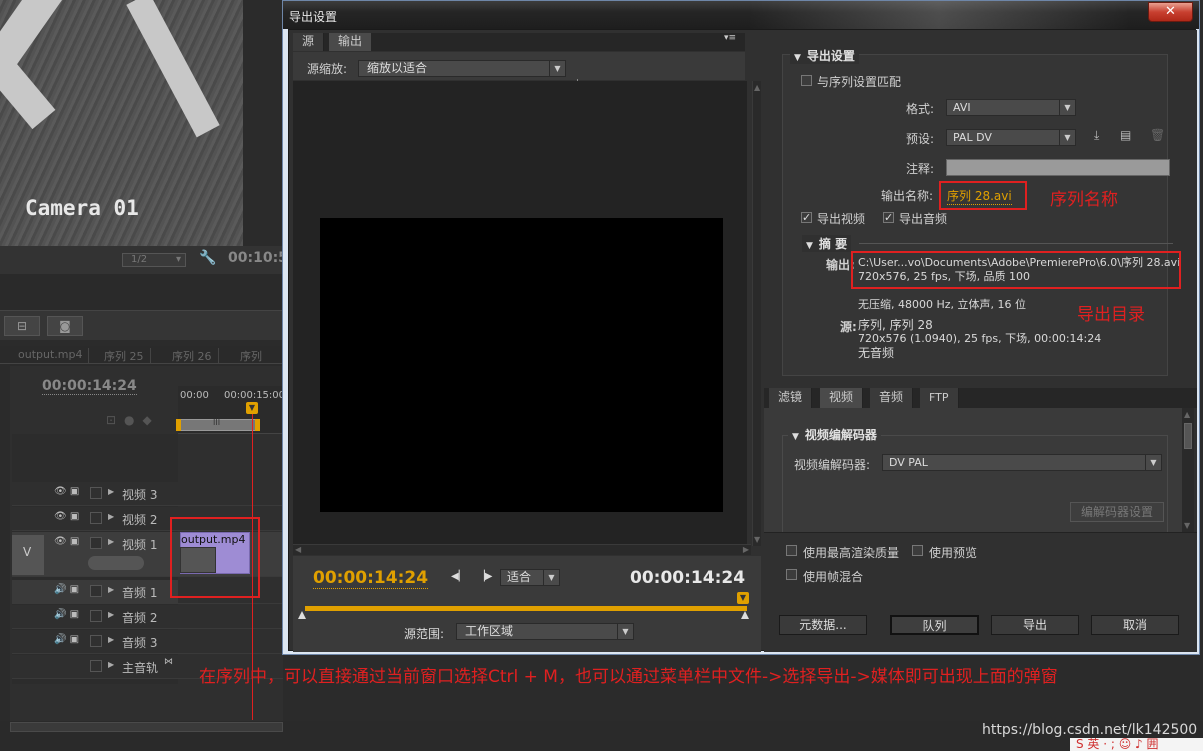 Image resolution: width=1203 pixels, height=751 pixels. I want to click on tab-filters: 滤镜, so click(791, 398).